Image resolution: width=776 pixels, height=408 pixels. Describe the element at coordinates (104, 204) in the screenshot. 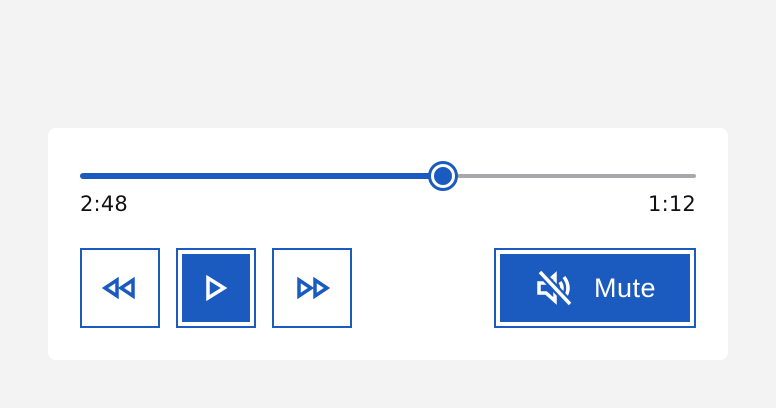

I see `elapsed-time: 2:48` at that location.